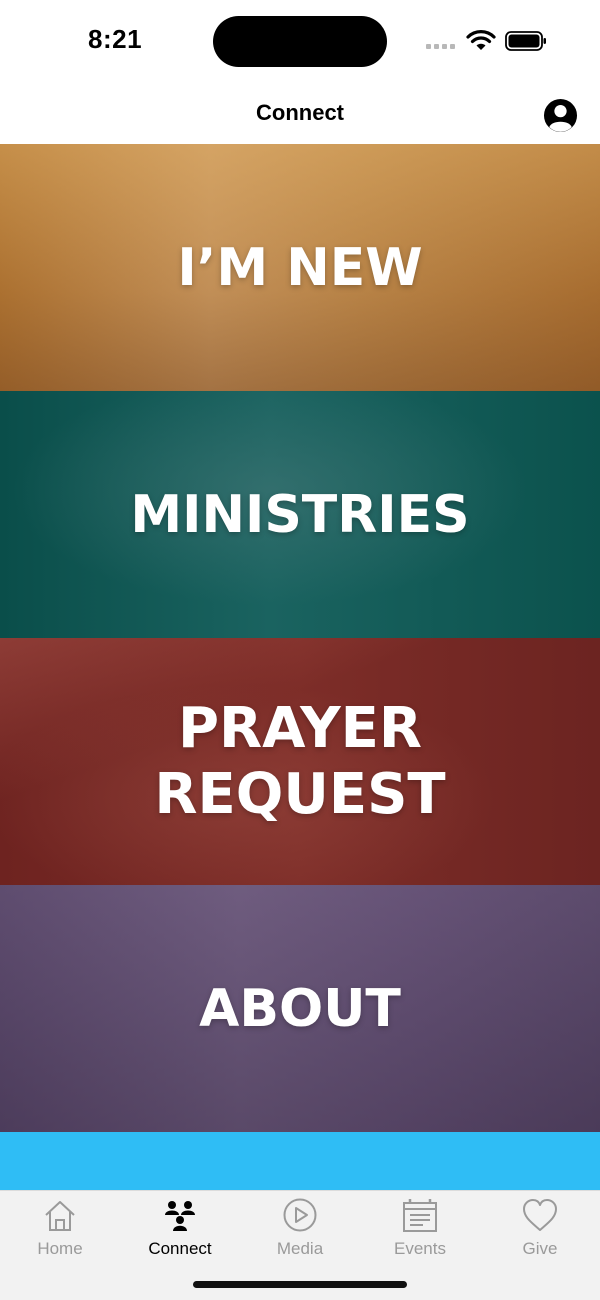  Describe the element at coordinates (115, 39) in the screenshot. I see `status-time: 8:21` at that location.